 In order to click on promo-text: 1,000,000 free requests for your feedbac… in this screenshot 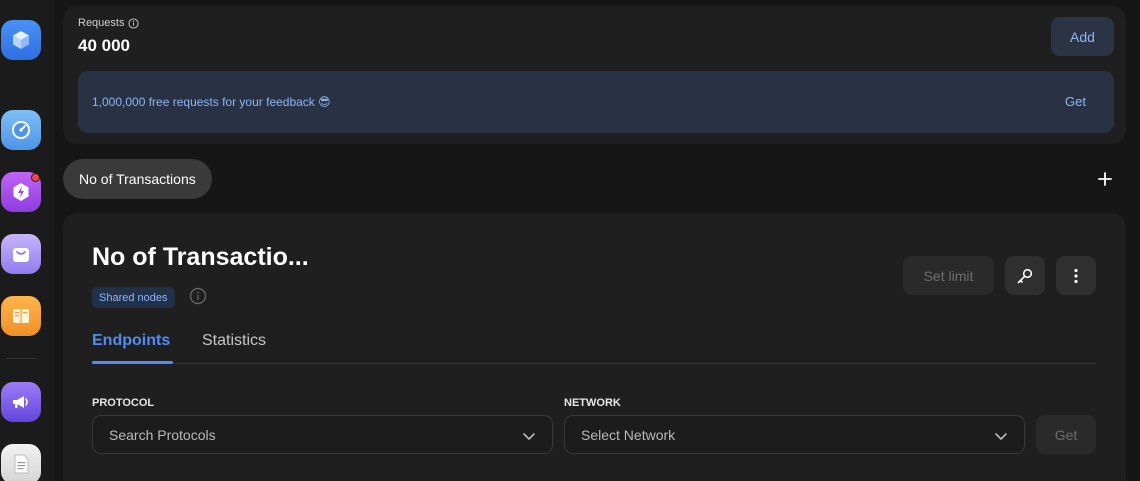, I will do `click(211, 102)`.